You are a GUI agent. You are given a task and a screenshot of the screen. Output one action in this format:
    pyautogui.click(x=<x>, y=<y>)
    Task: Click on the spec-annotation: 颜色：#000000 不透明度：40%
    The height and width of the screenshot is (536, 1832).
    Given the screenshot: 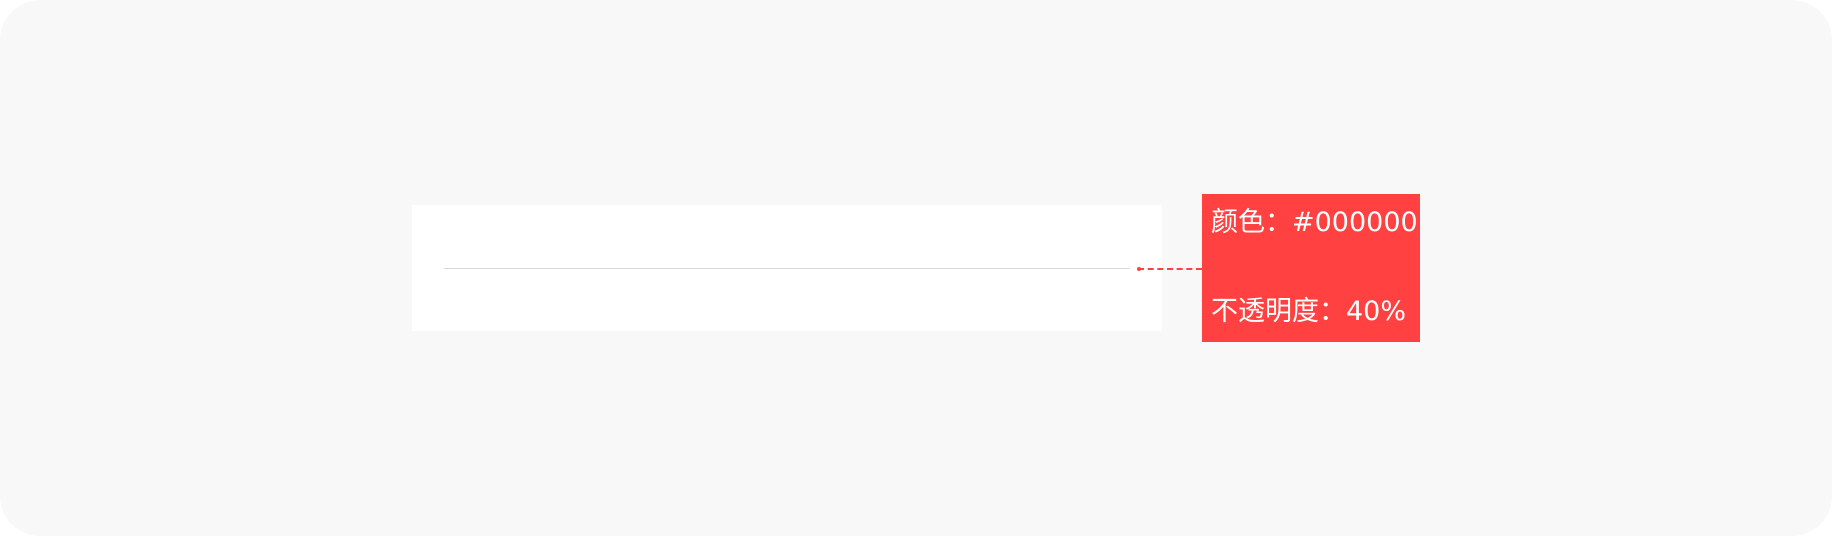 What is the action you would take?
    pyautogui.click(x=1311, y=268)
    